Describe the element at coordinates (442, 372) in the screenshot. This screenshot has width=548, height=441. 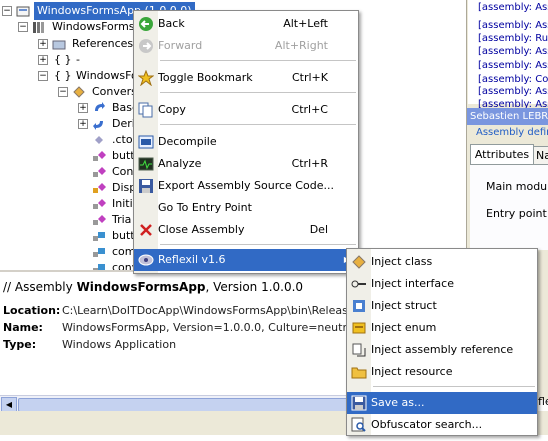
I see `menu-item-inject-resource: Inject resource` at that location.